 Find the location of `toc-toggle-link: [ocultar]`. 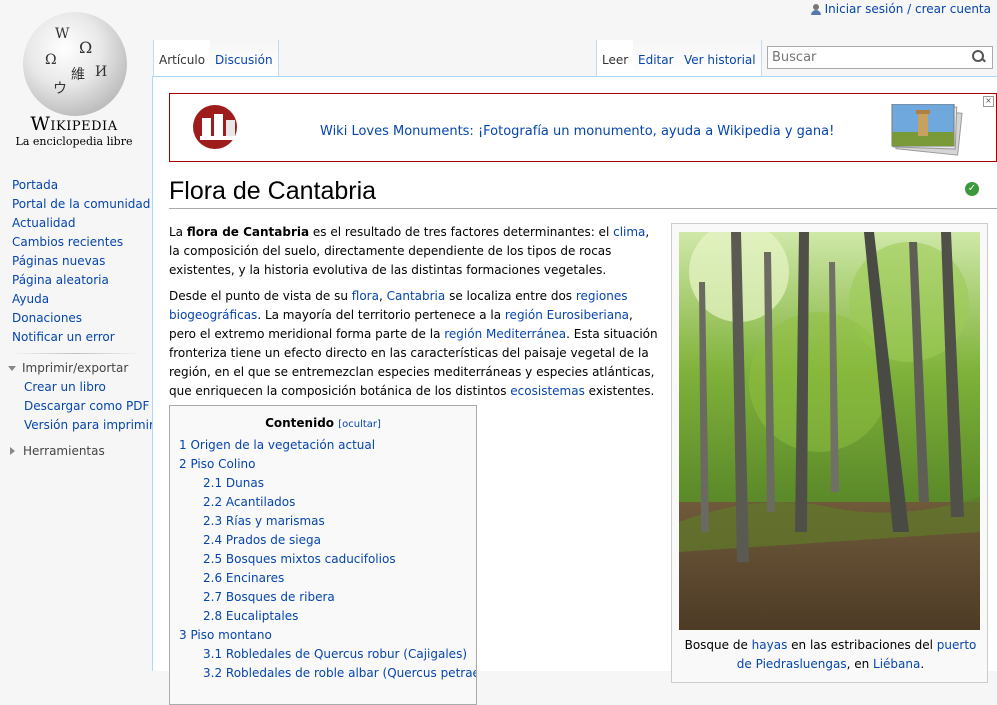

toc-toggle-link: [ocultar] is located at coordinates (359, 424).